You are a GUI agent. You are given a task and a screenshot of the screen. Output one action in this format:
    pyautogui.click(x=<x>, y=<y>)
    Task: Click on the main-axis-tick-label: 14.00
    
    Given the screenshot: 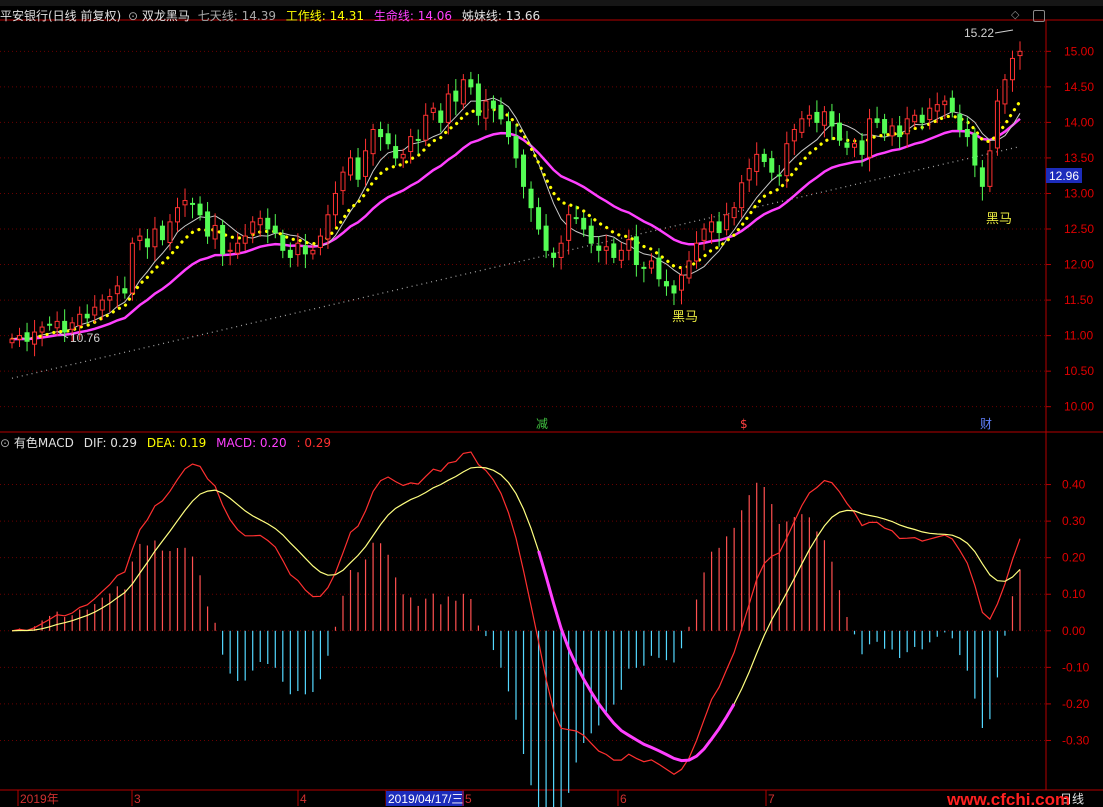 What is the action you would take?
    pyautogui.click(x=1079, y=122)
    